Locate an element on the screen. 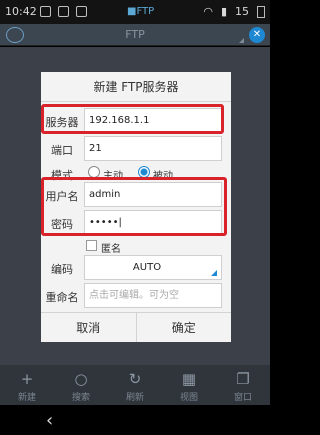 This screenshot has width=320, height=435. bottom-toolbar: + 新建 ○ 搜索 ↻ 刷新 ▦ 视图 ❐ 窗口 is located at coordinates (135, 385).